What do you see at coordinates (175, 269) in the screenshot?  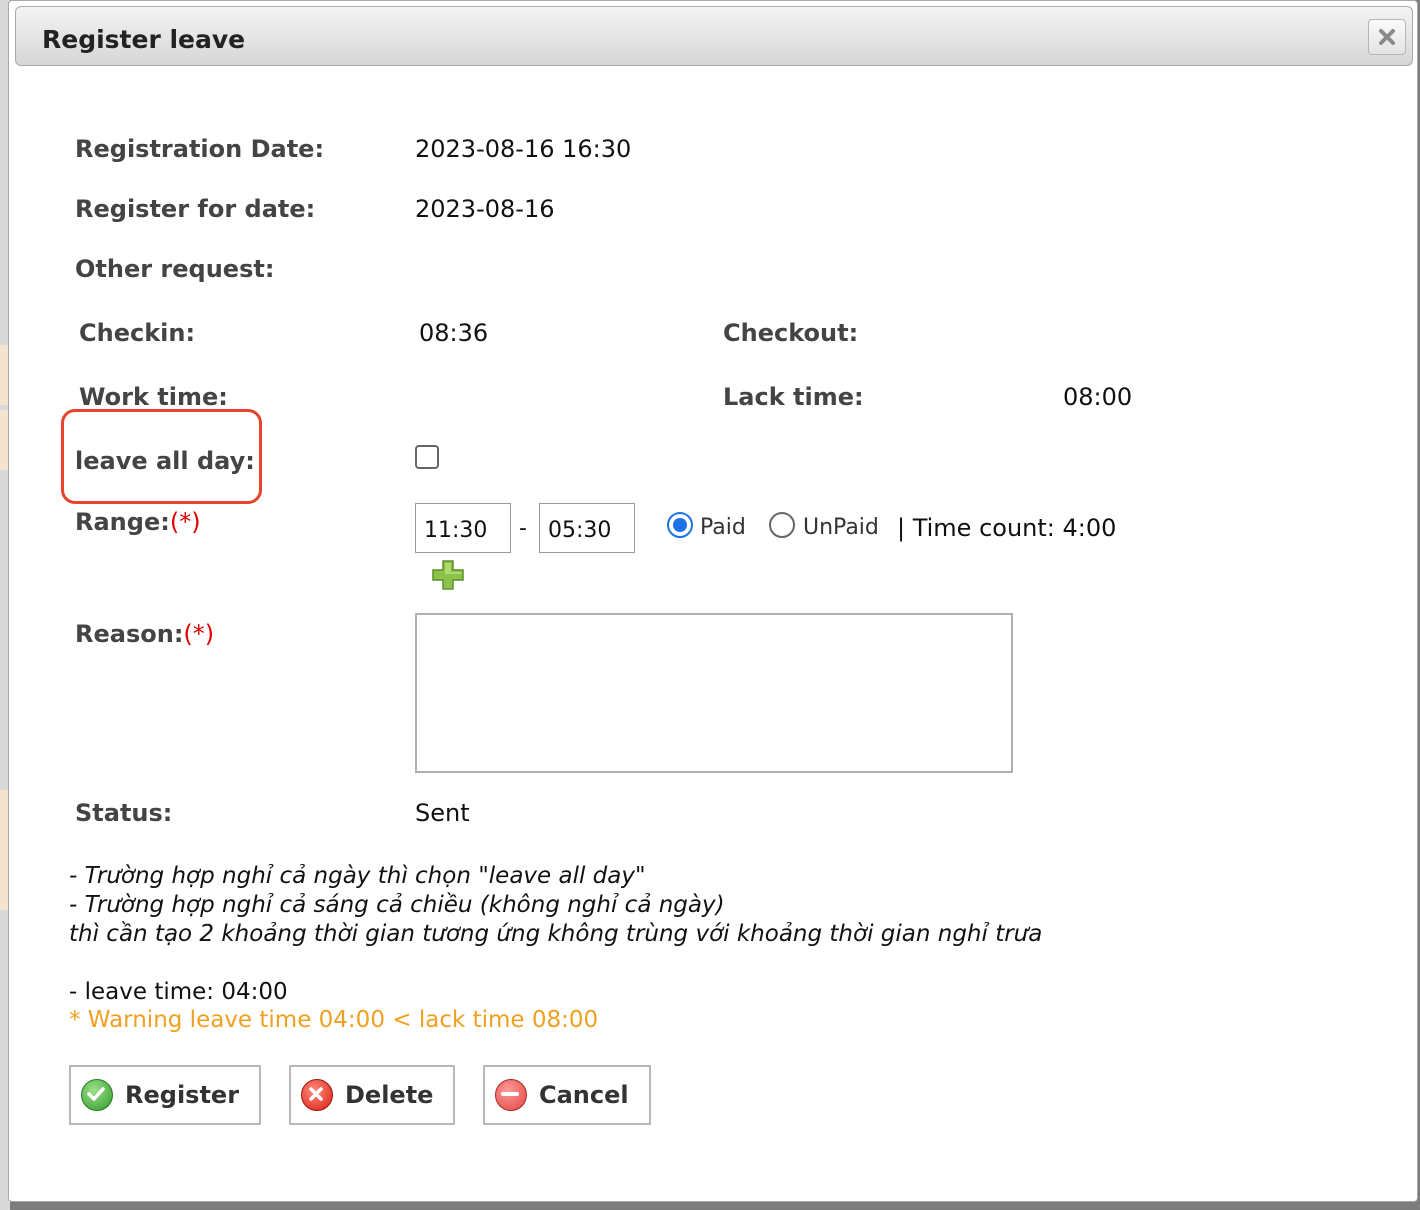 I see `other-request-label: Other request:` at bounding box center [175, 269].